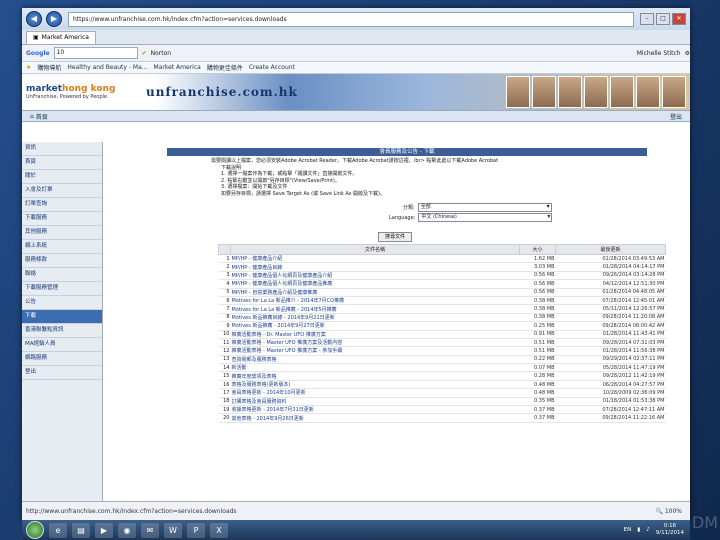 This screenshot has height=540, width=720. I want to click on window-controls: – □ ✕, so click(663, 19).